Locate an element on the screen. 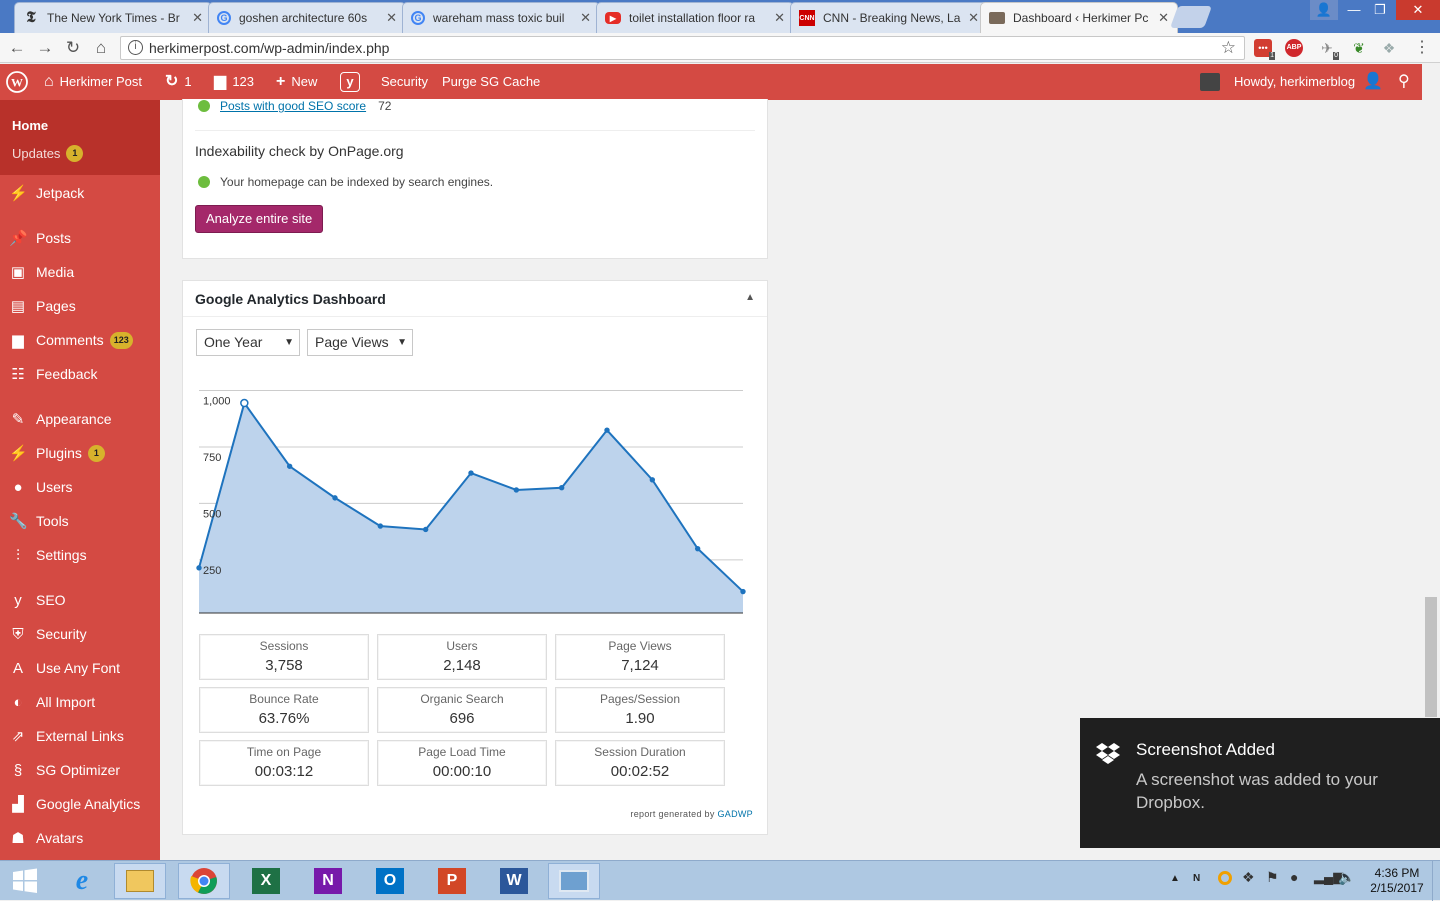 The height and width of the screenshot is (901, 1440). new-tab-button is located at coordinates (1191, 17).